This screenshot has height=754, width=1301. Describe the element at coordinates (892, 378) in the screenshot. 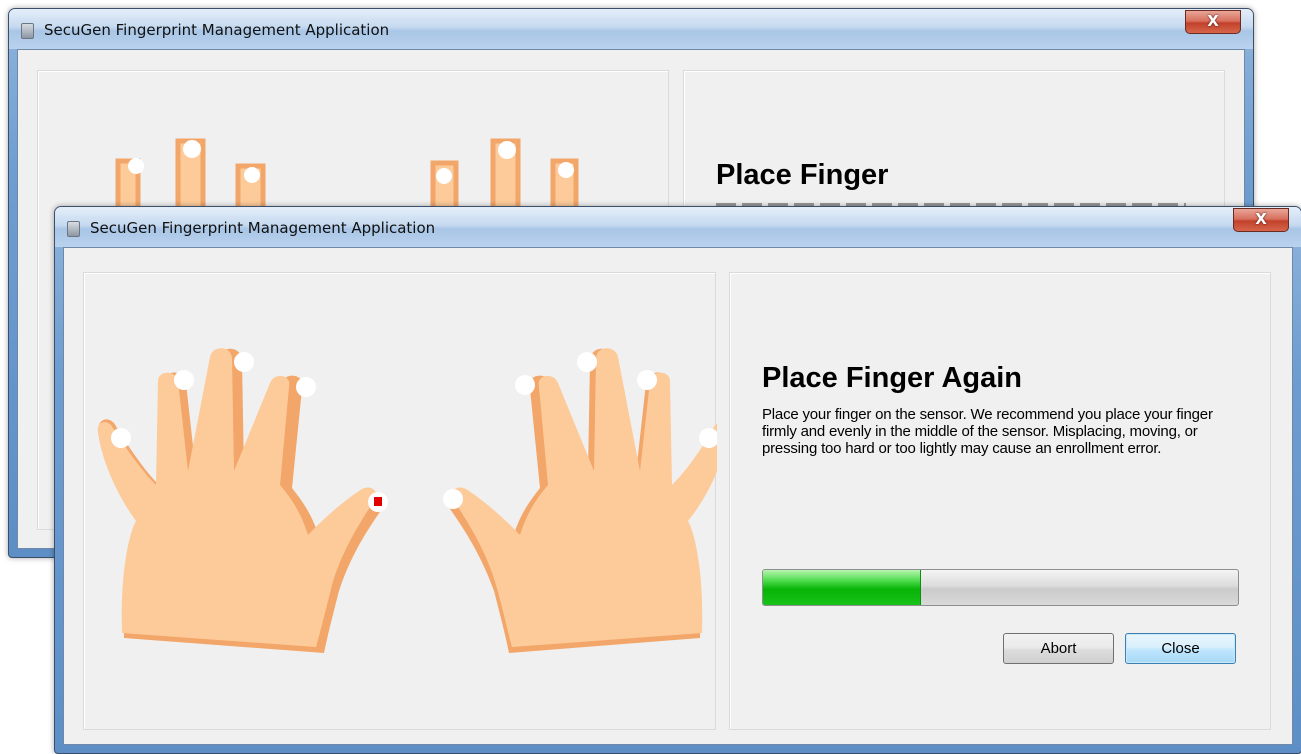

I see `status-heading: Place Finger Again` at that location.